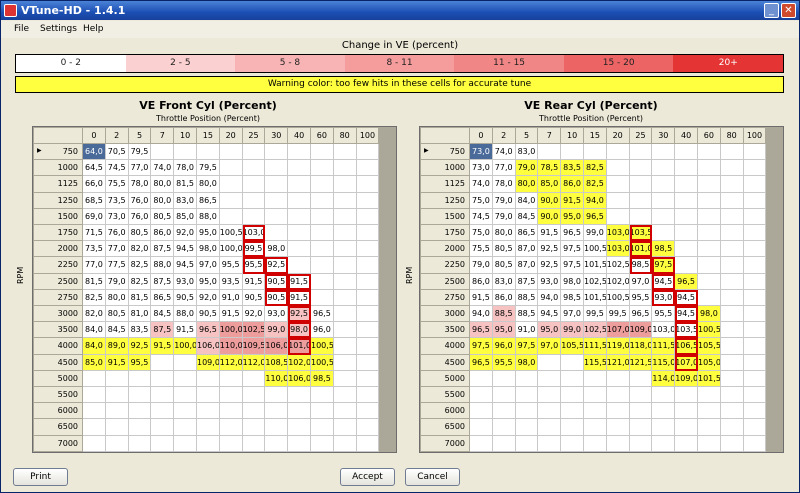 The image size is (800, 493). Describe the element at coordinates (686, 330) in the screenshot. I see `ve-cell: 103,5` at that location.